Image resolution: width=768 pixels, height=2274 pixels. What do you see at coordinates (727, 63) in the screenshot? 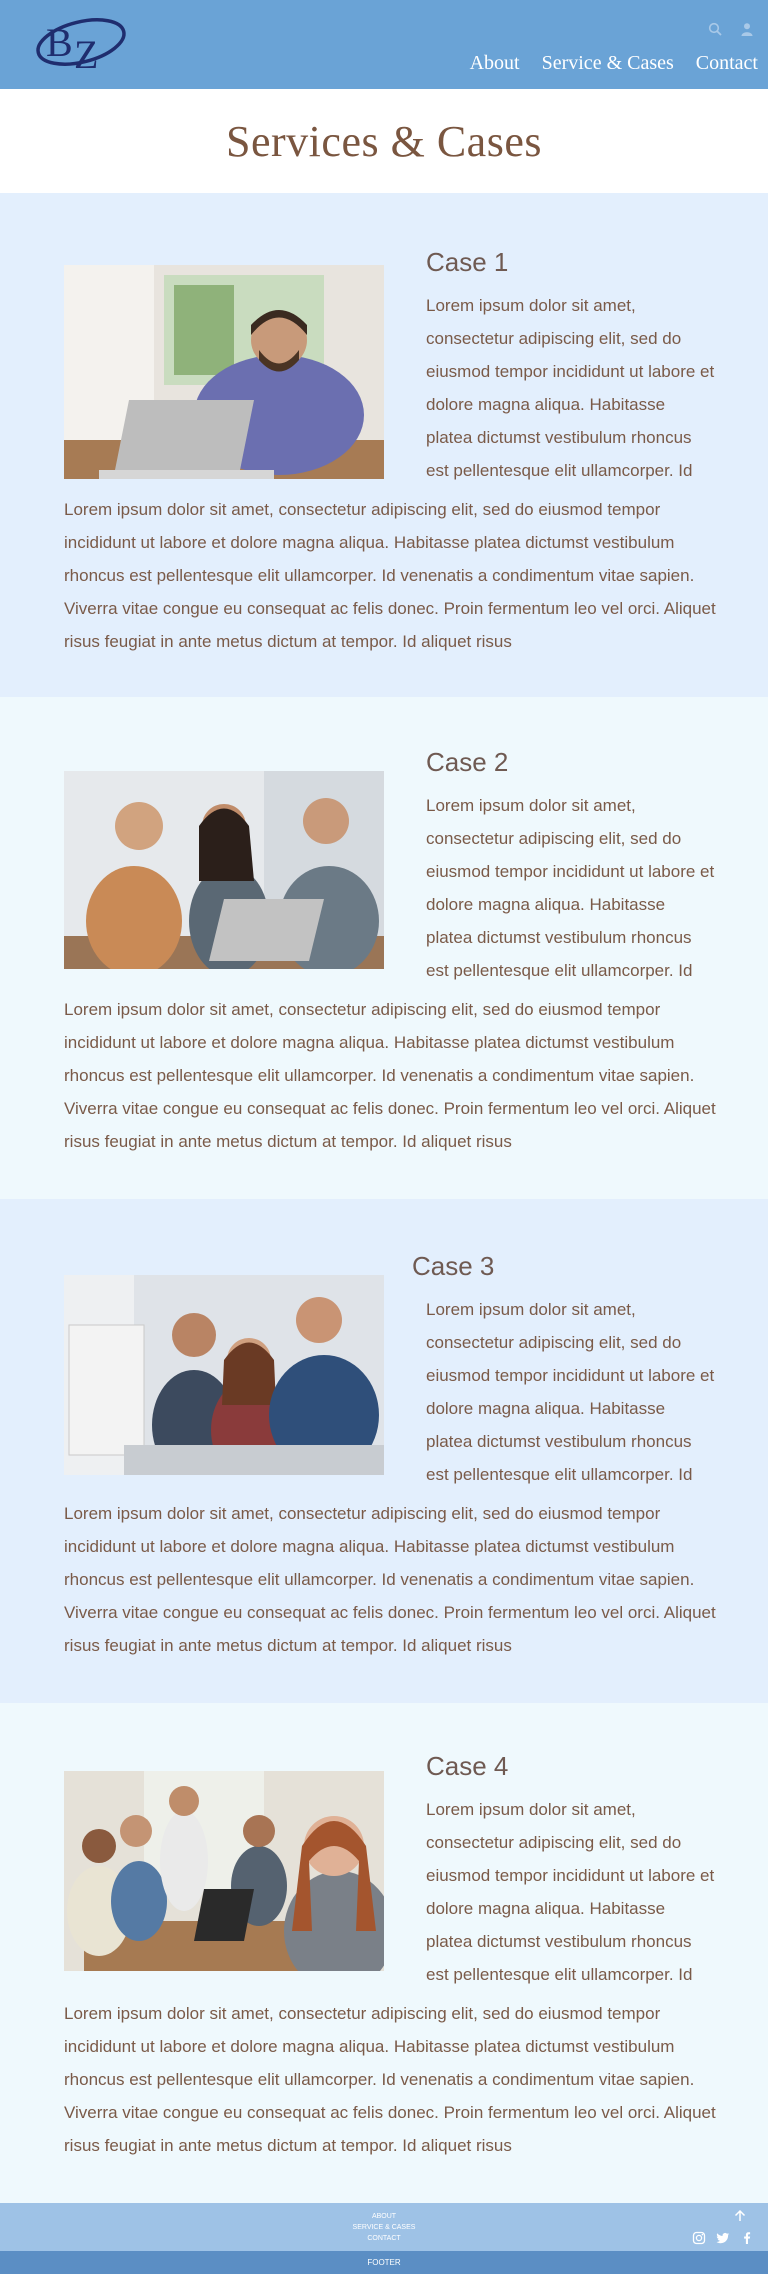
I see `nav-link-contact: Contact` at bounding box center [727, 63].